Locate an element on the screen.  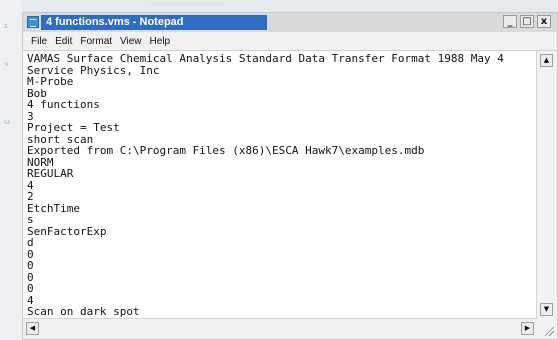
text-line: Service Physics, Inc is located at coordinates (93, 70).